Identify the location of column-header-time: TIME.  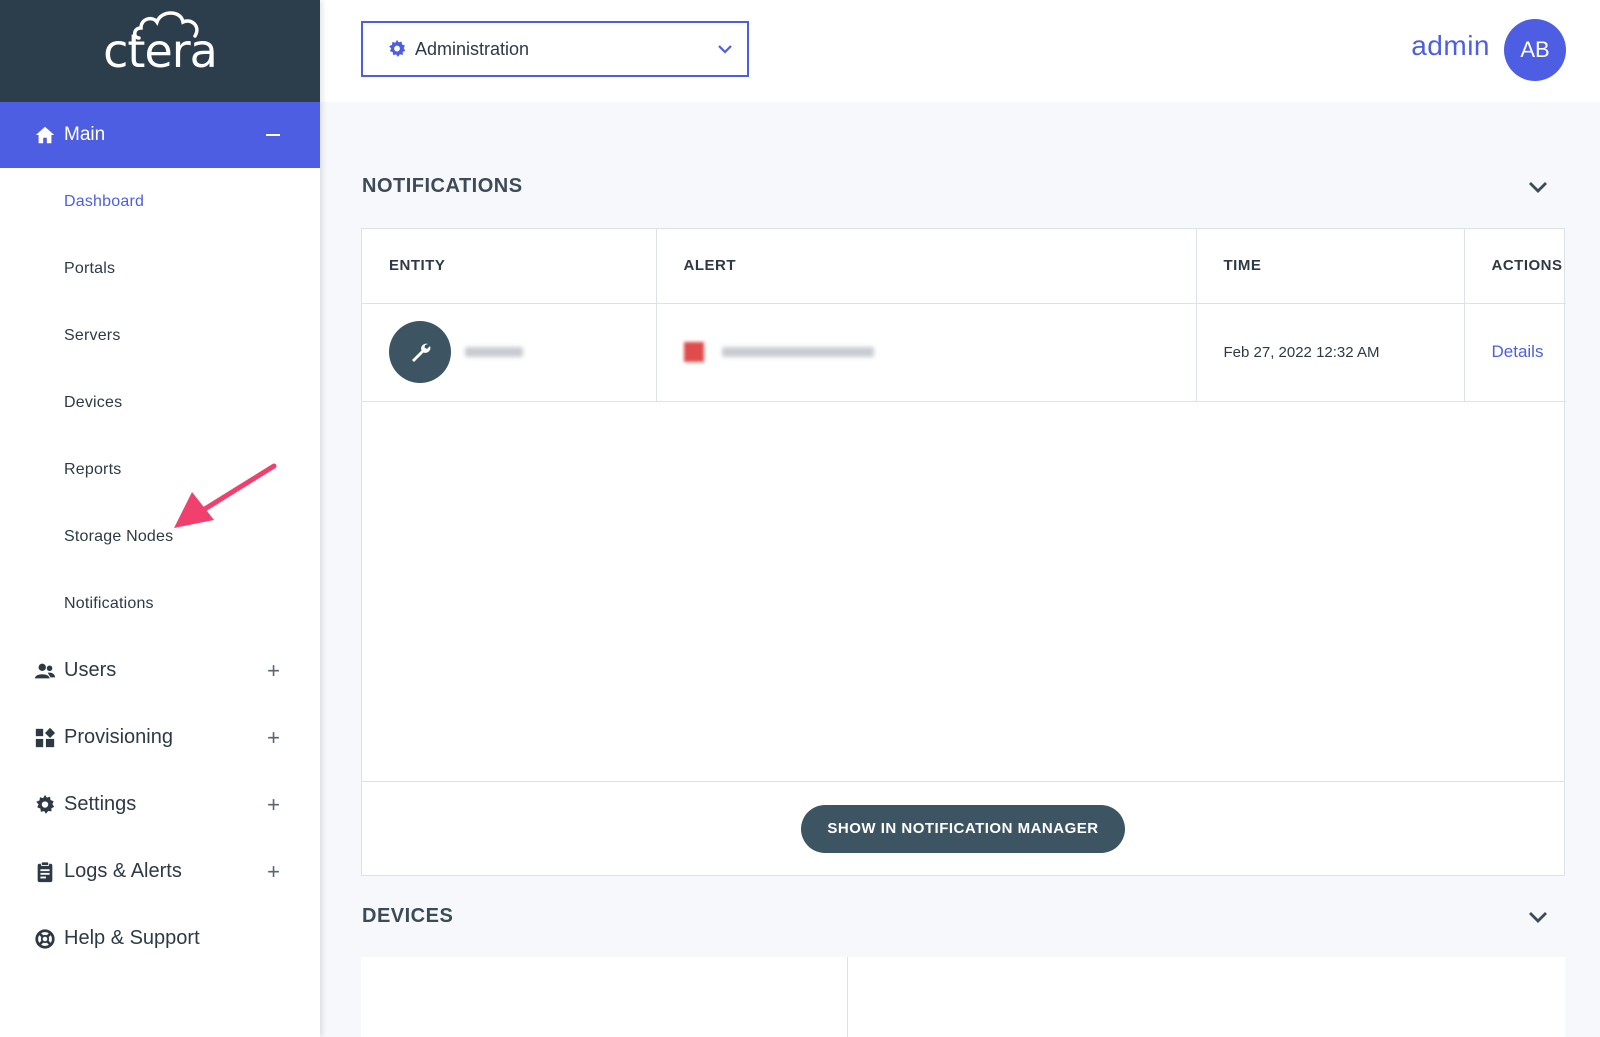
(1330, 266).